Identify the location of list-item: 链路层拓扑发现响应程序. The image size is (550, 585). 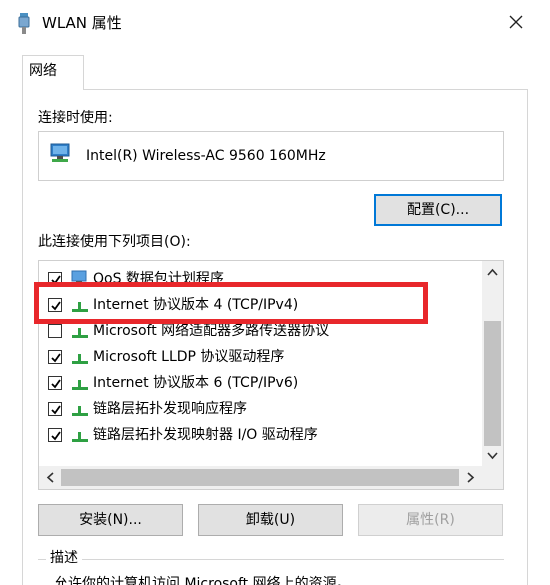
(260, 409).